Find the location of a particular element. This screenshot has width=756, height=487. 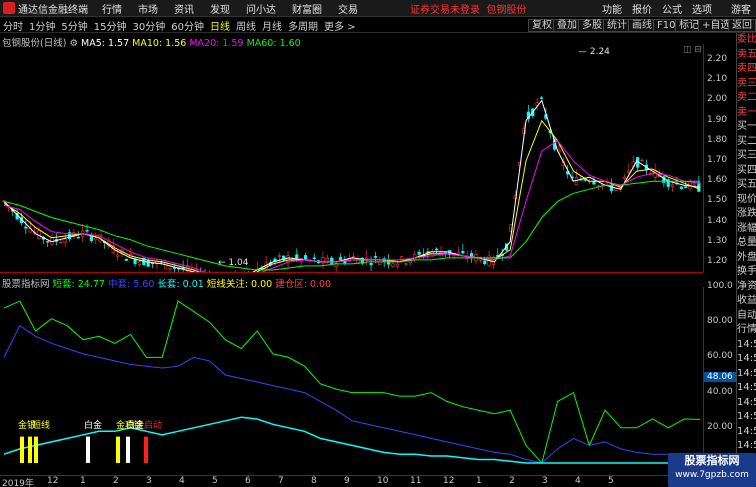

date-tick: 4 is located at coordinates (578, 481).